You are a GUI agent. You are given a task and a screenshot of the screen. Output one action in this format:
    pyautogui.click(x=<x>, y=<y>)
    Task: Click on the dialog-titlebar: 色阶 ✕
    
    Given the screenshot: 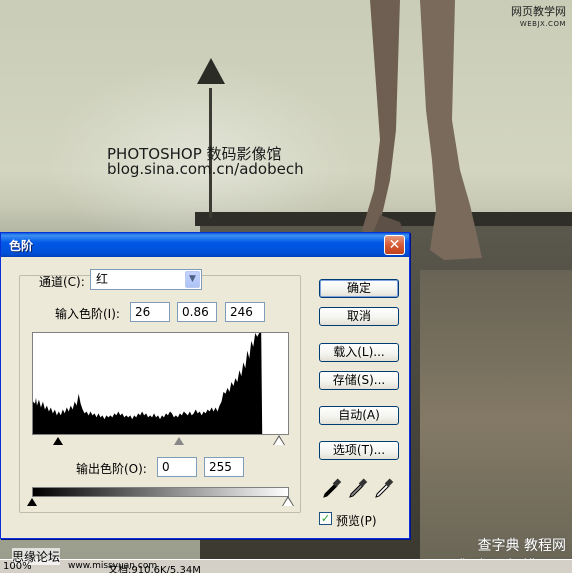 What is the action you would take?
    pyautogui.click(x=205, y=245)
    